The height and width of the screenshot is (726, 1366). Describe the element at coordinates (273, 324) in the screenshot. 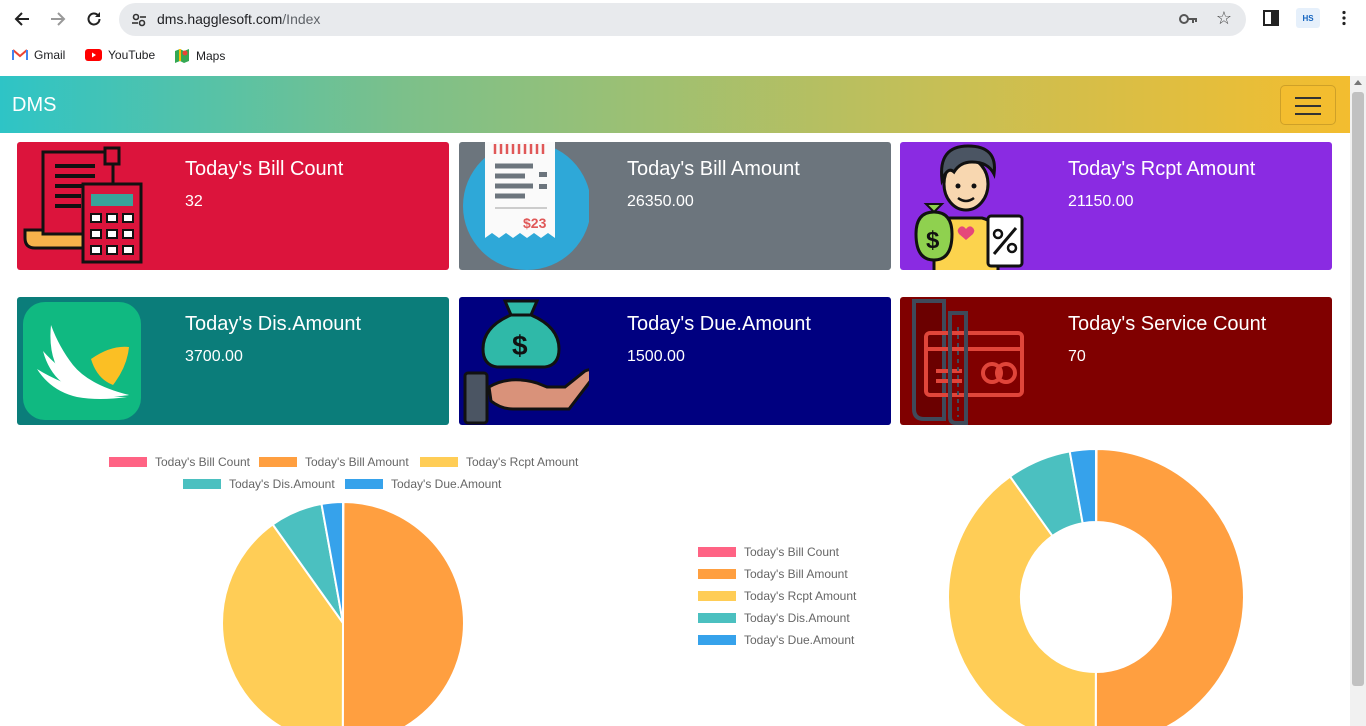

I see `card-title: Today's Dis.Amount` at that location.